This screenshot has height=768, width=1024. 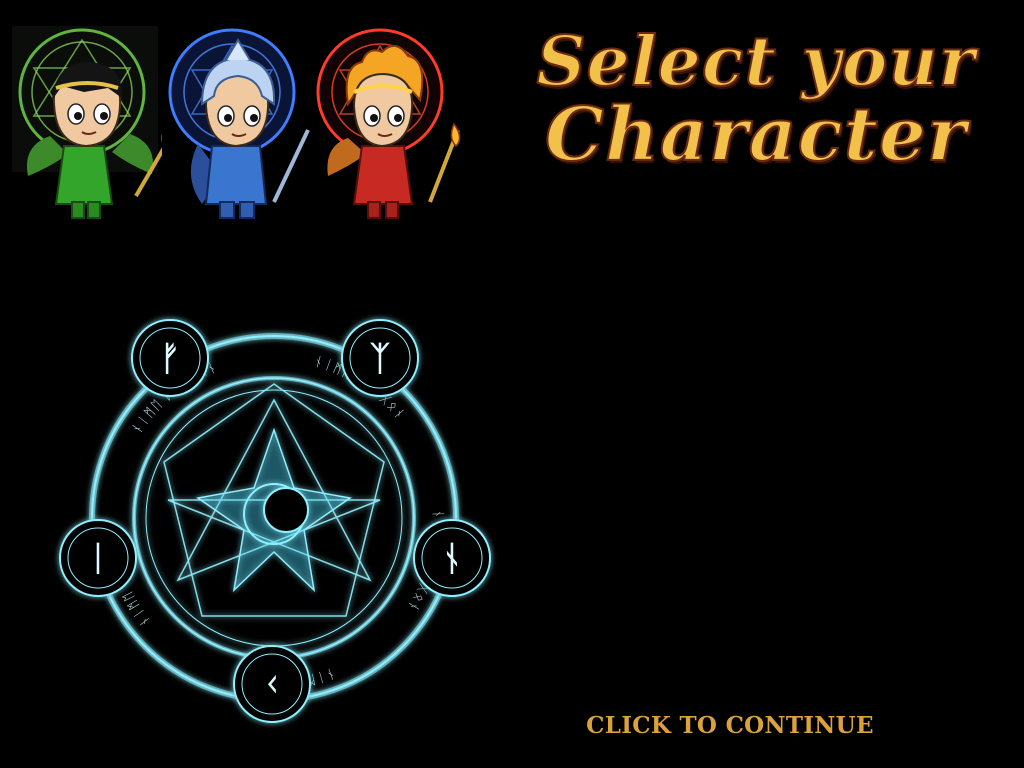 I want to click on rune-node-left: ᛁ, so click(x=98, y=559).